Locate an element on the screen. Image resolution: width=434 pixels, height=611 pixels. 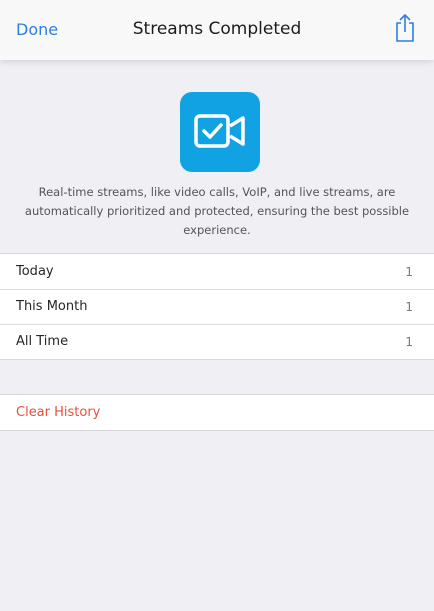
video-check-icon is located at coordinates (220, 132).